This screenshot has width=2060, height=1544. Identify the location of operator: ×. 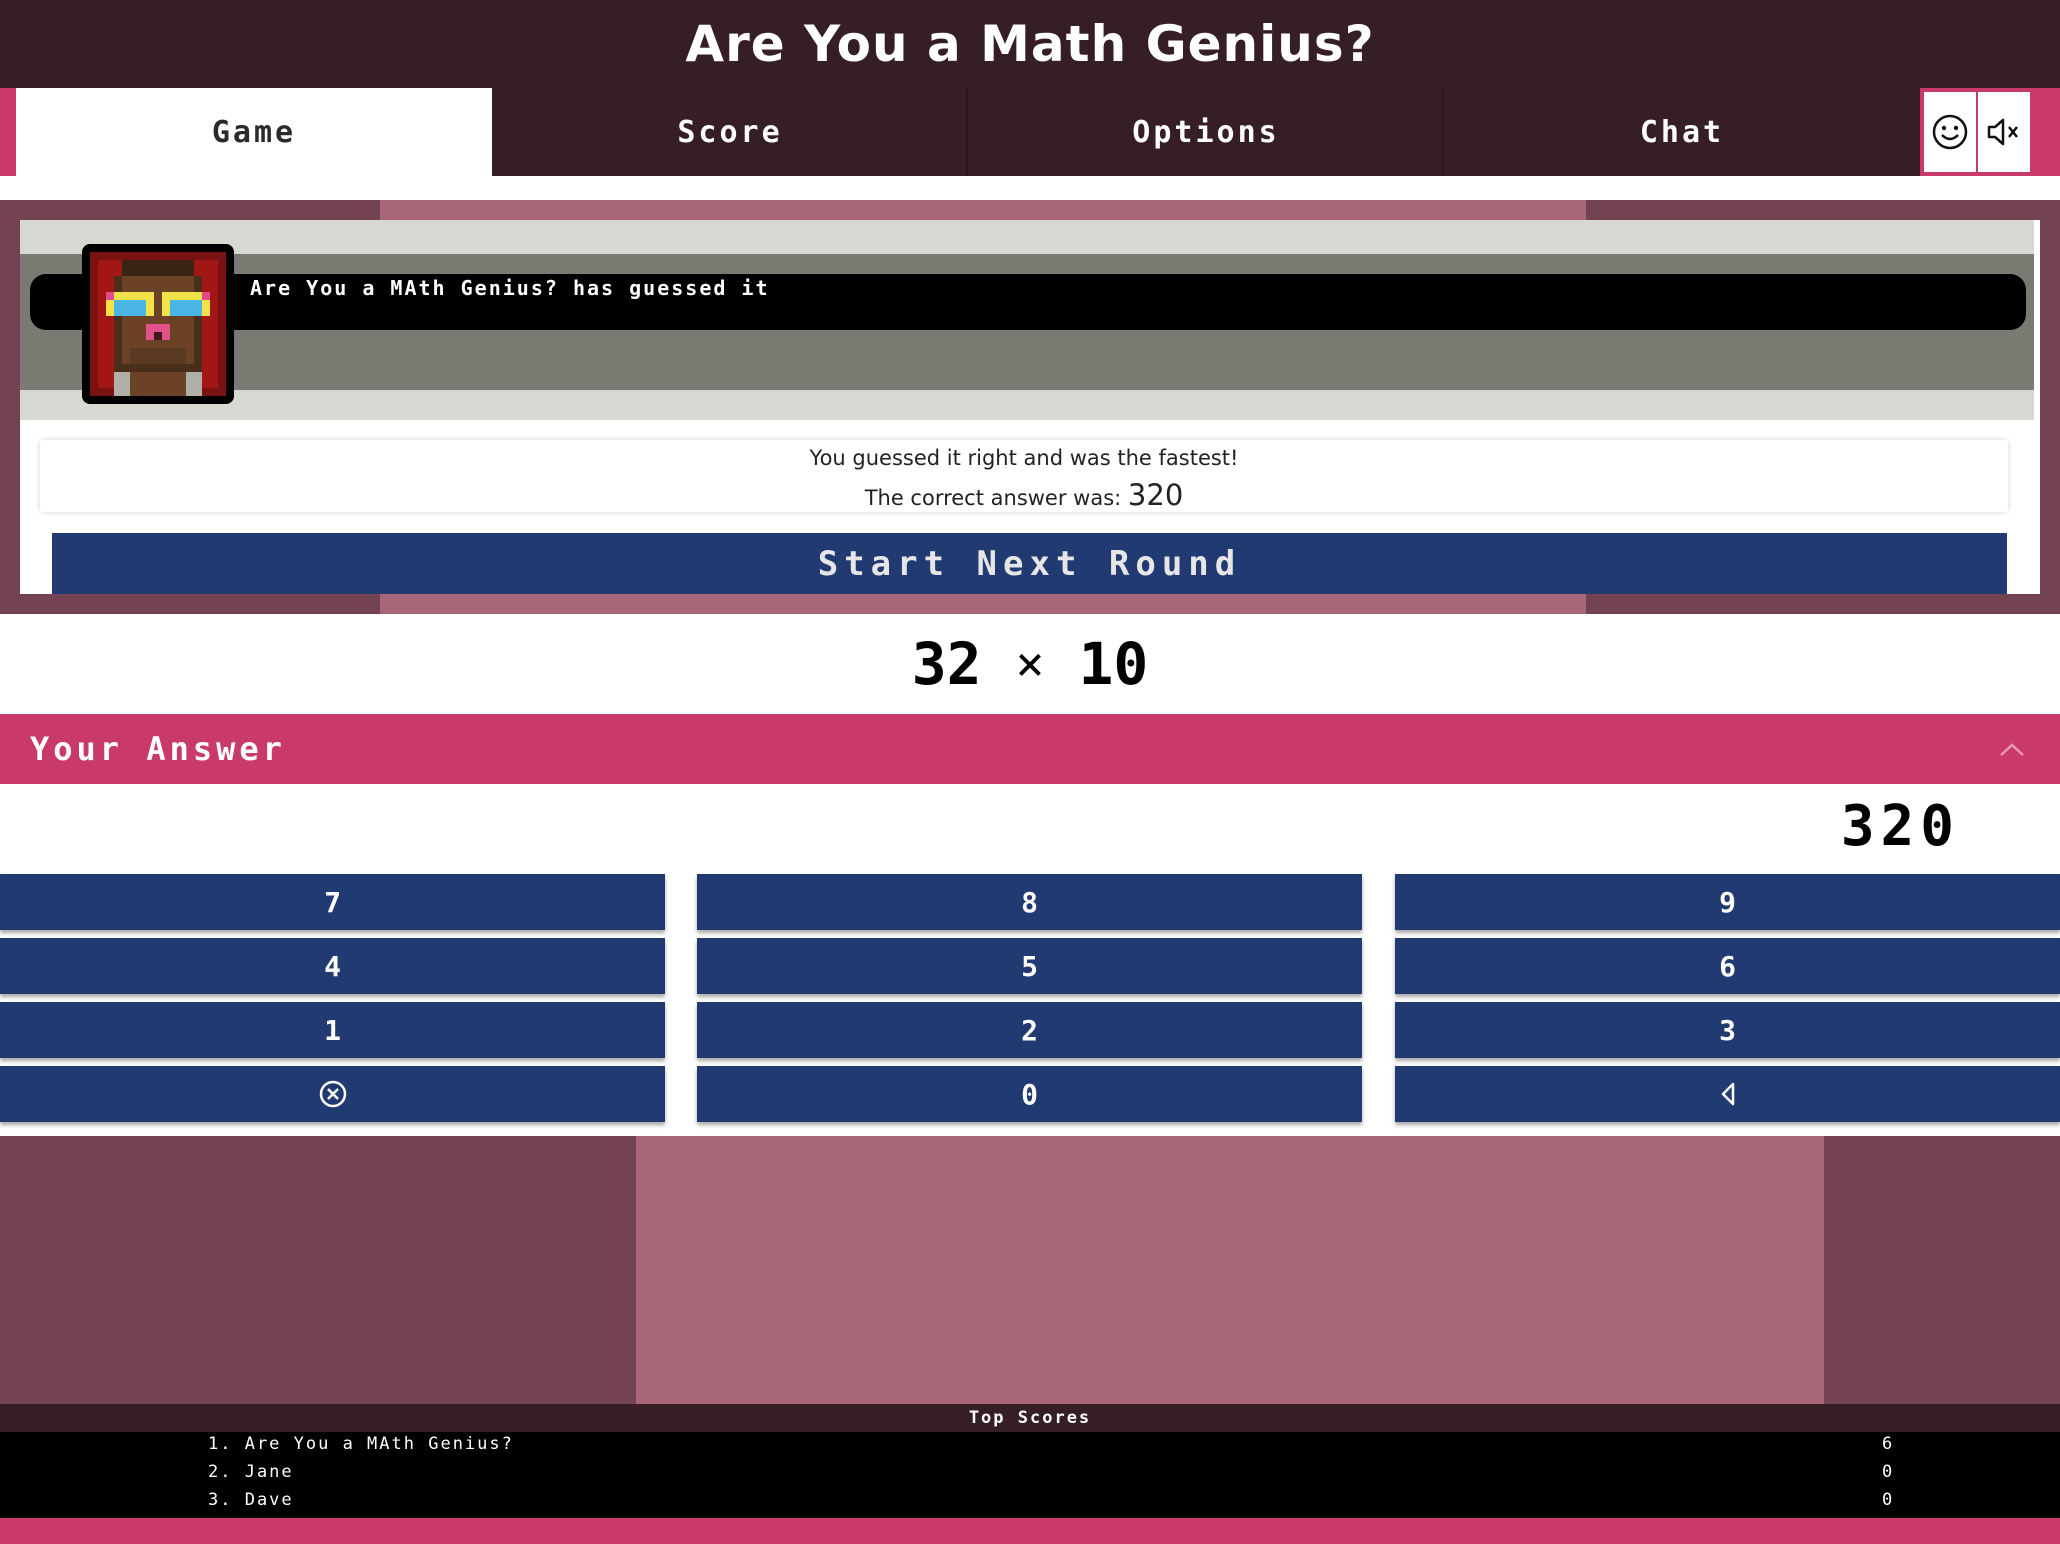
(1030, 664).